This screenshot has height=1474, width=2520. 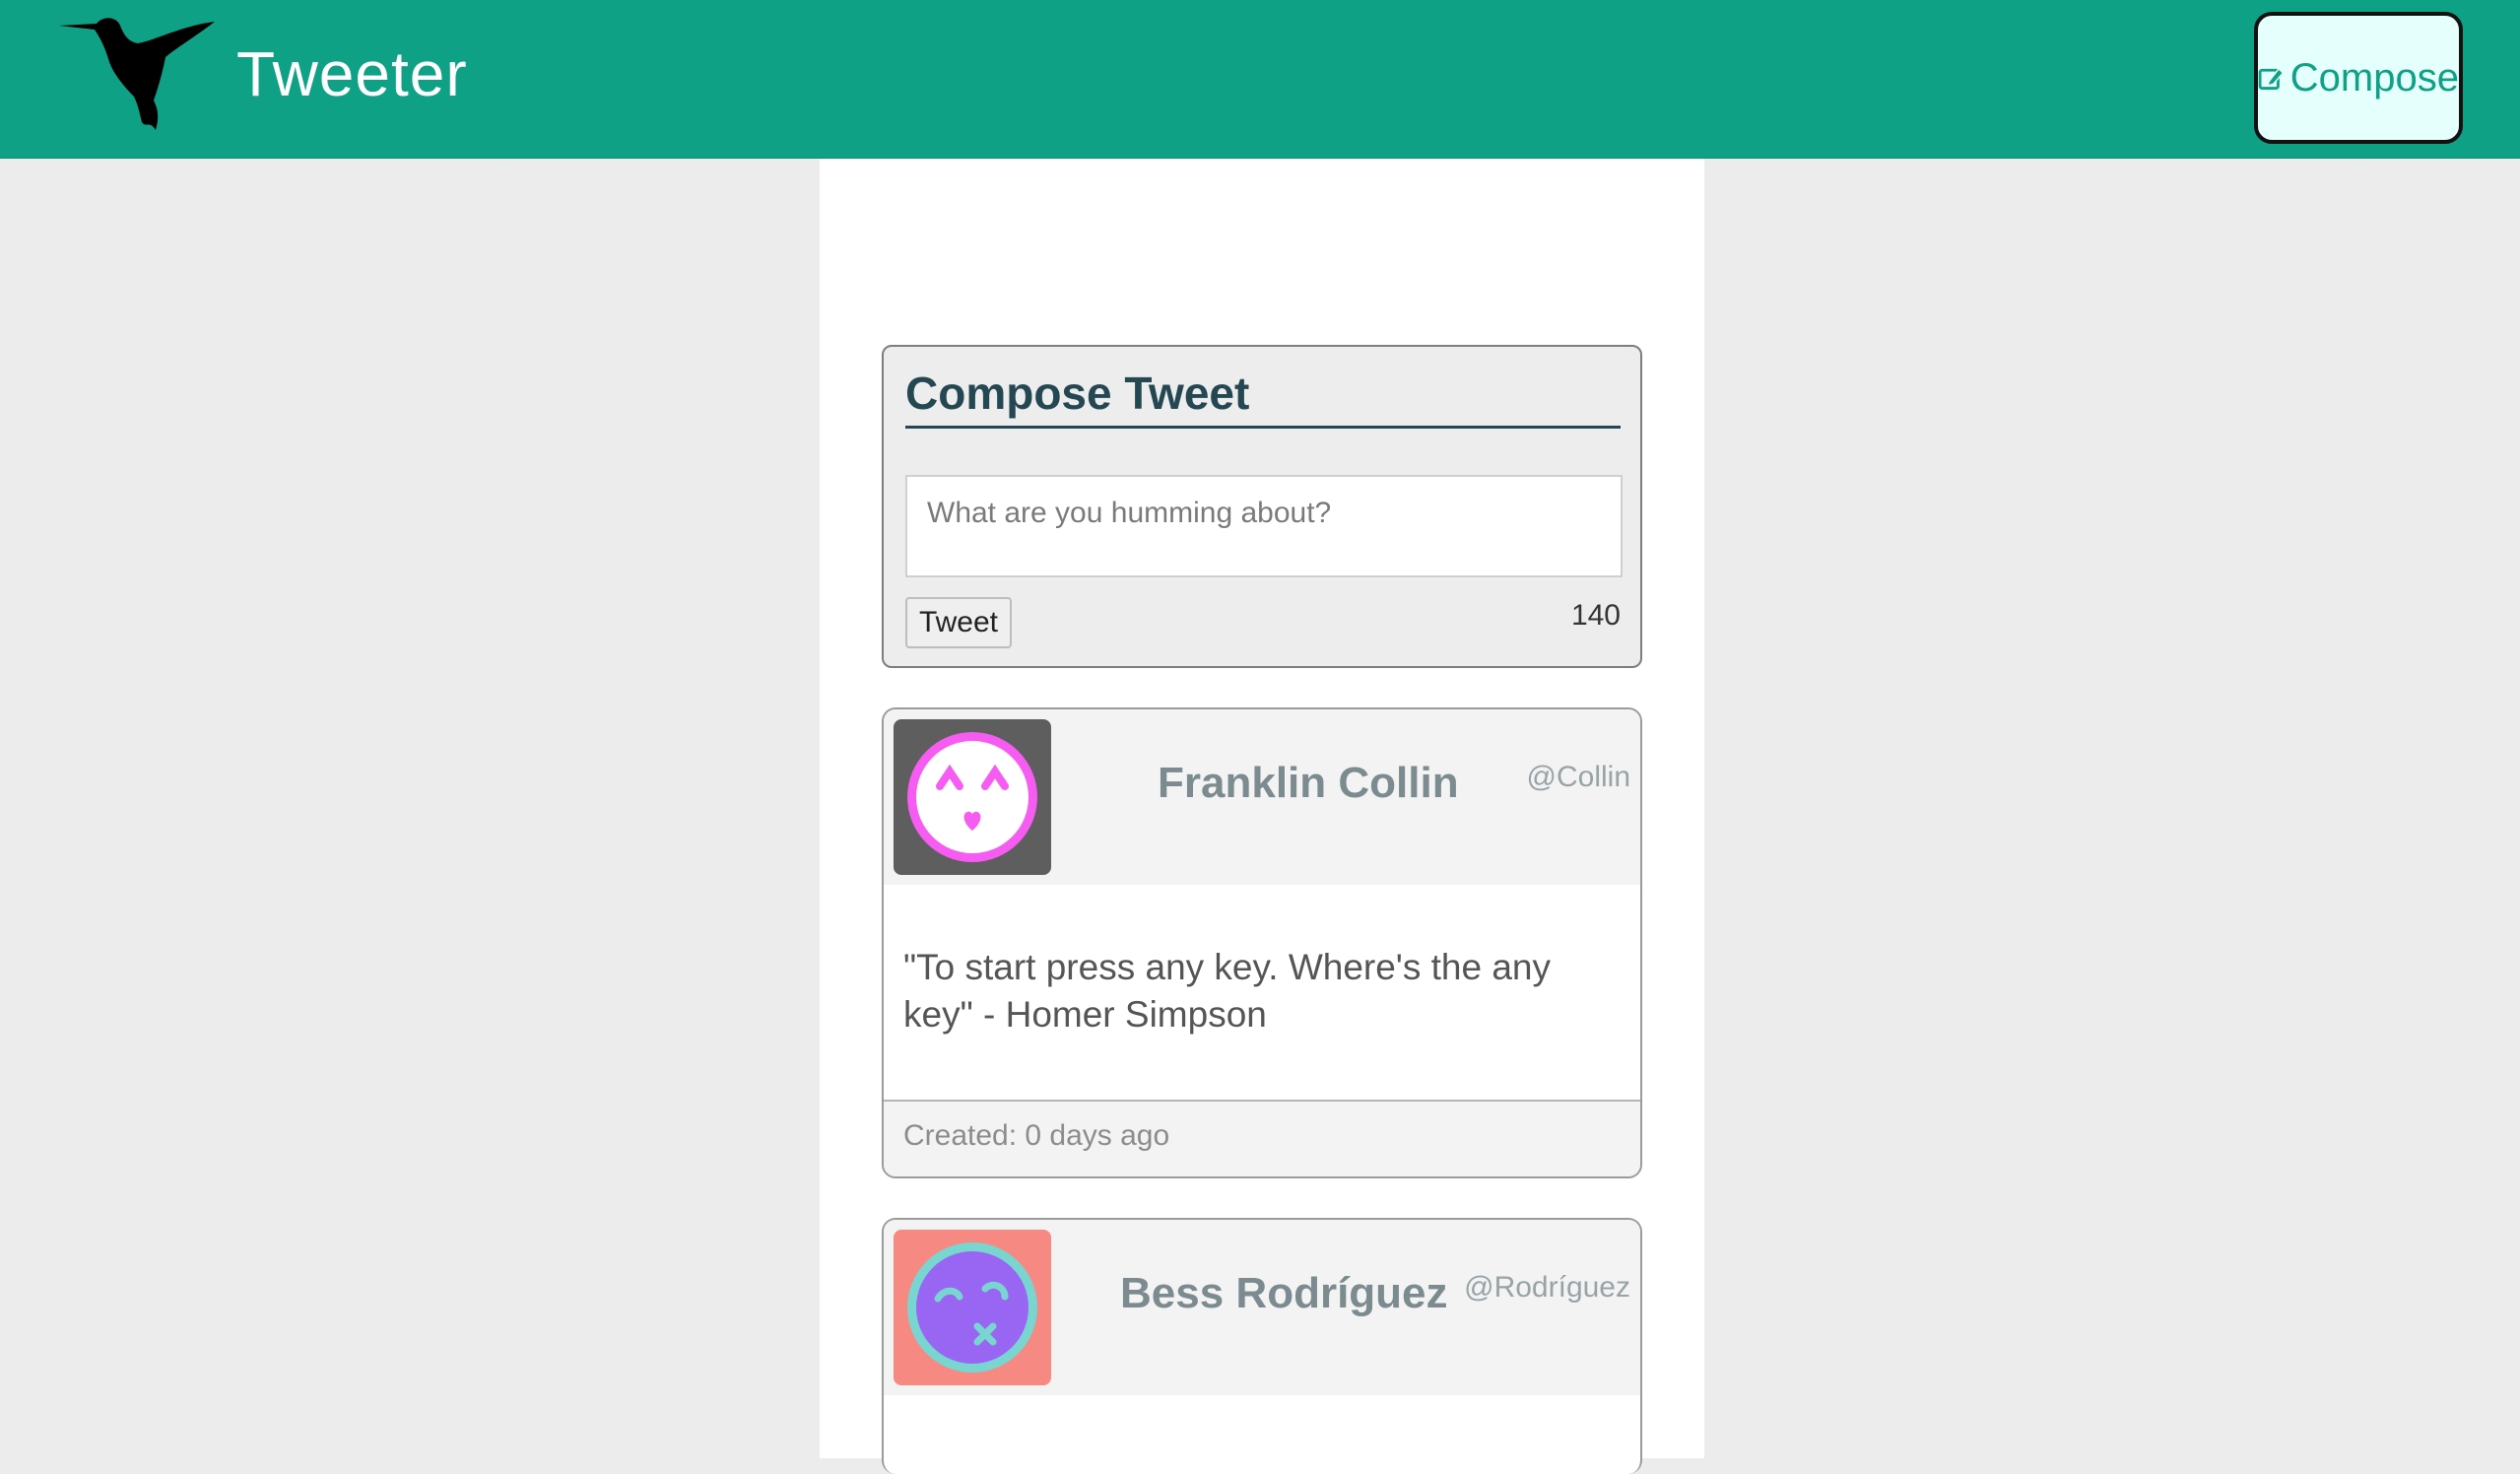 What do you see at coordinates (1547, 1287) in the screenshot?
I see `tweet-author-handle: @Rodríguez` at bounding box center [1547, 1287].